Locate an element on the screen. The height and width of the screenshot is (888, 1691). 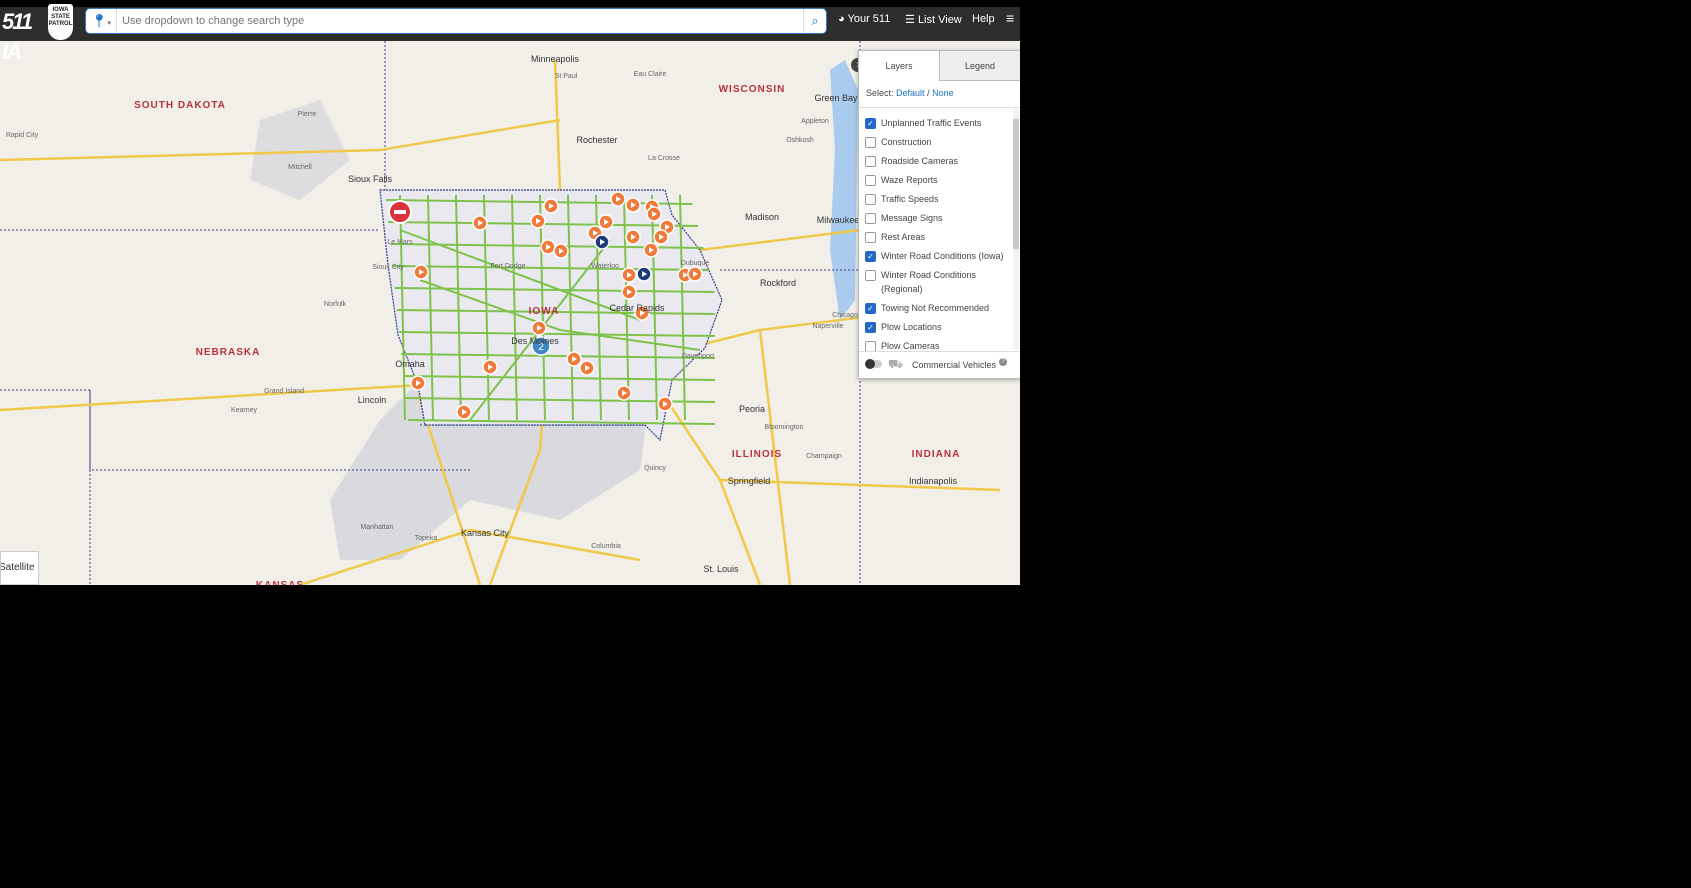
city-label: Topeka is located at coordinates (426, 538).